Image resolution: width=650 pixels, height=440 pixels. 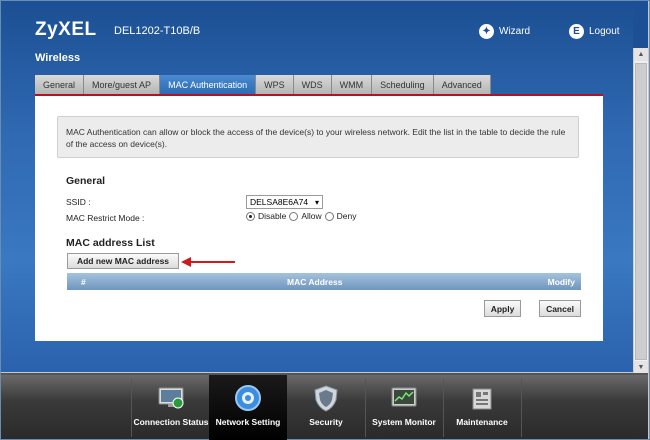 I want to click on mac-list-heading: MAC address List, so click(x=110, y=243).